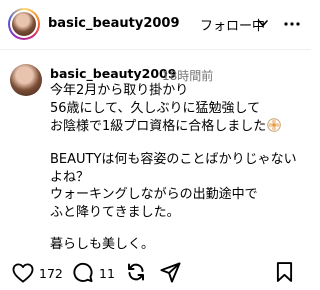 This screenshot has width=320, height=290. Describe the element at coordinates (170, 272) in the screenshot. I see `share-icon` at that location.